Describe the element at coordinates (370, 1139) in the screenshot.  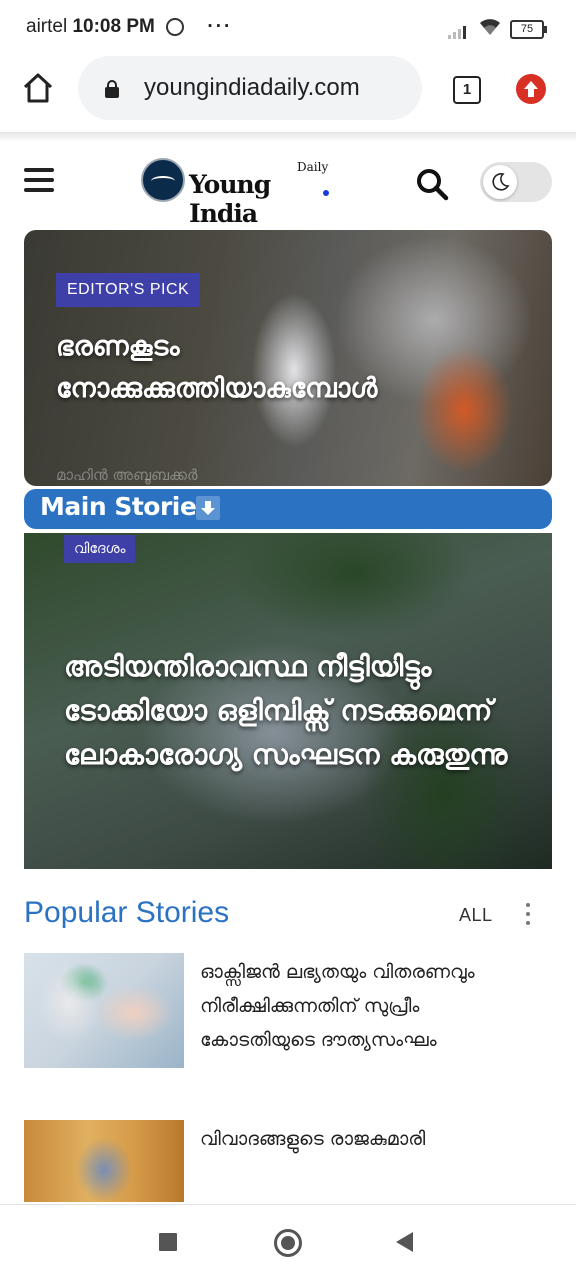
I see `popular-story-title: വിവാദങ്ങളുടെ രാജകുമാരി` at that location.